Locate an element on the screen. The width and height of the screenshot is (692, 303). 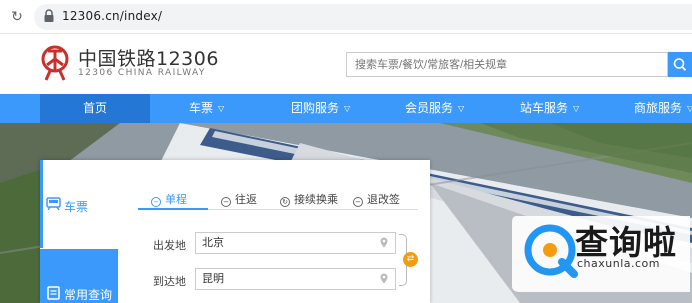
watermark-domain: chaxunla.com is located at coordinates (618, 263).